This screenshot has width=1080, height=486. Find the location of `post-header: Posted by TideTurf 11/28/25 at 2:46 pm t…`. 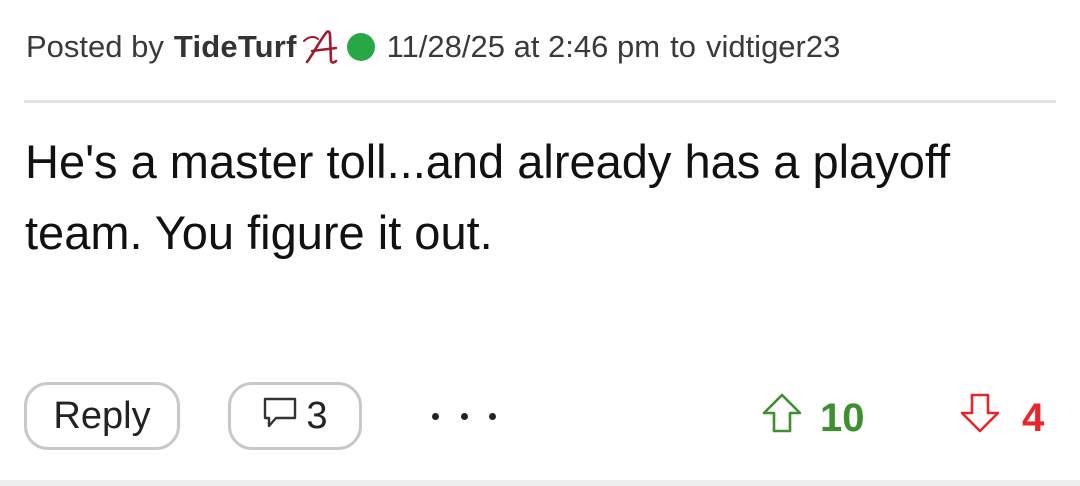

post-header: Posted by TideTurf 11/28/25 at 2:46 pm t… is located at coordinates (541, 47).